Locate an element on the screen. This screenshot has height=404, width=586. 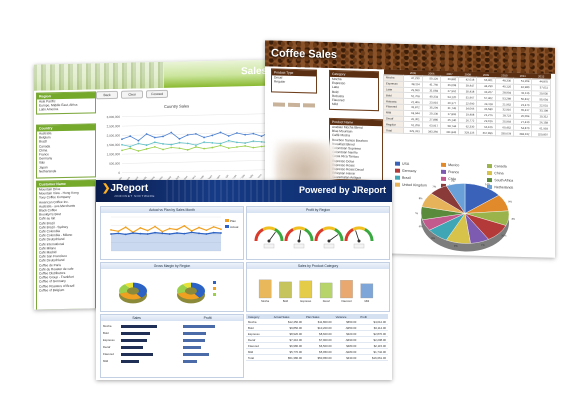
powered-by-title: Powered by JReport is located at coordinates (342, 190).